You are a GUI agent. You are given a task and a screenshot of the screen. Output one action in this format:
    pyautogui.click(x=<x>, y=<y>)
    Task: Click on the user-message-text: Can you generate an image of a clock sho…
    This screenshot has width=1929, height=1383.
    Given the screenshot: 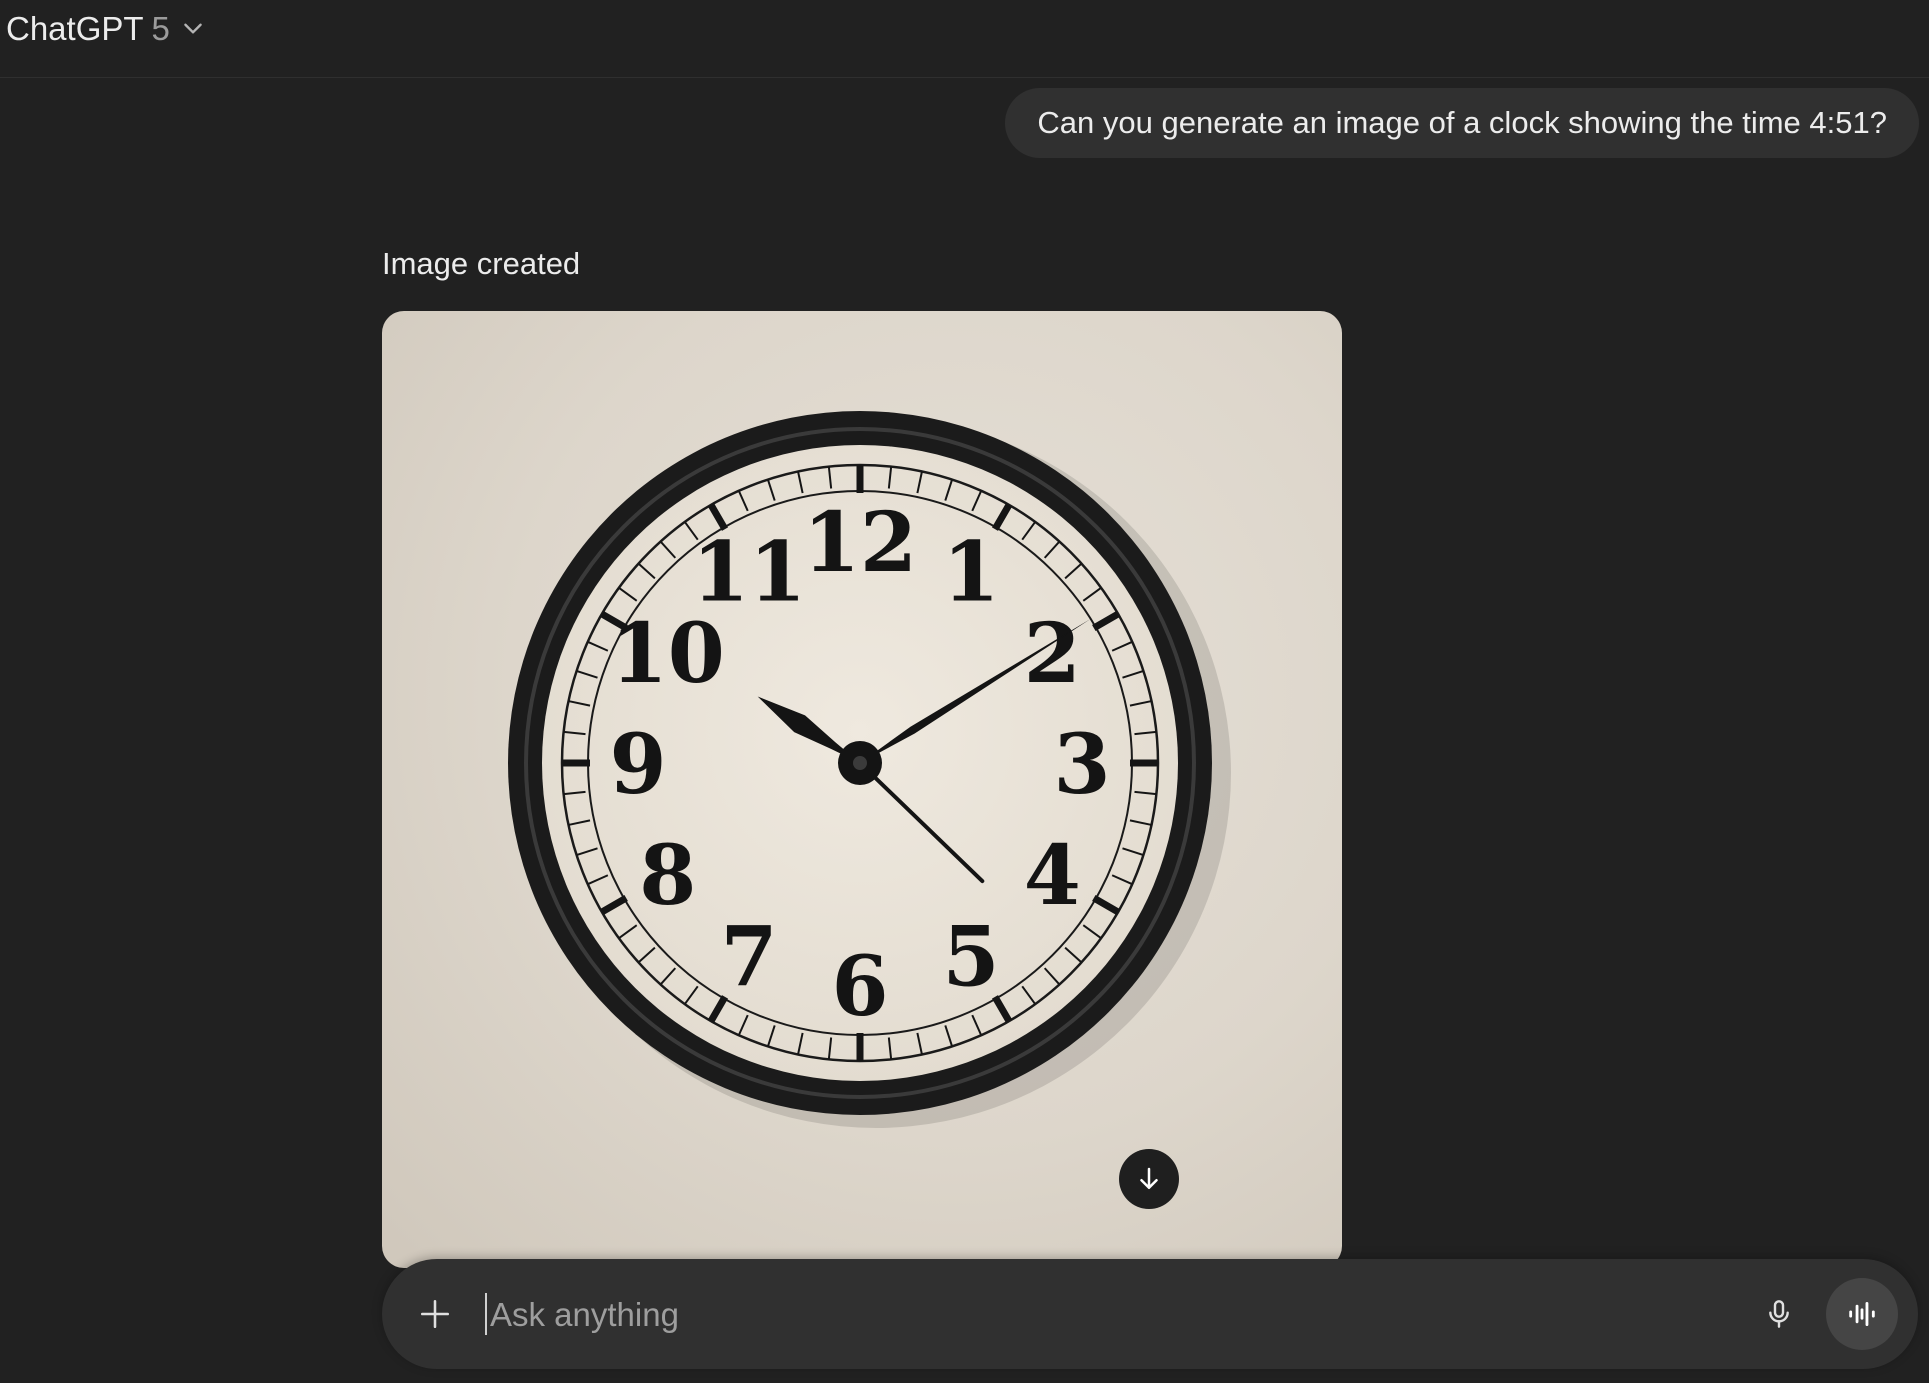 What is the action you would take?
    pyautogui.click(x=1462, y=122)
    